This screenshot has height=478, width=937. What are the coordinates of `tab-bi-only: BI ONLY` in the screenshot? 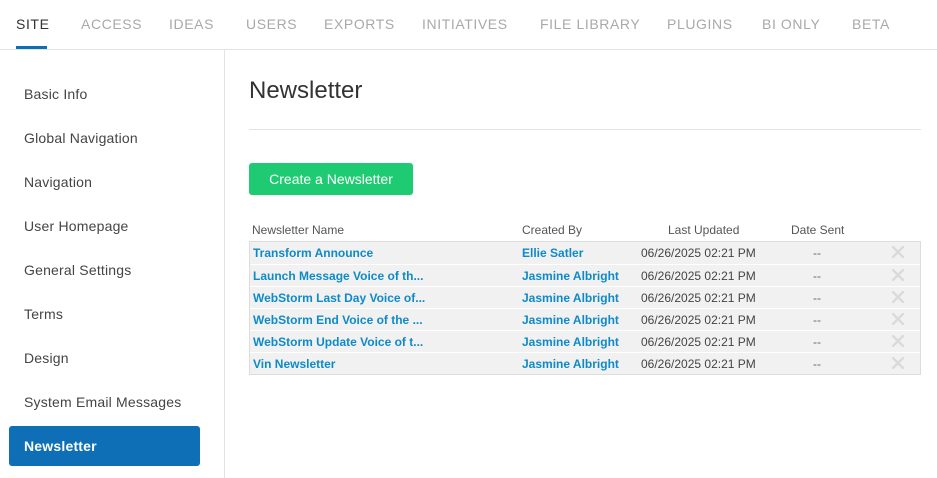 It's located at (791, 24).